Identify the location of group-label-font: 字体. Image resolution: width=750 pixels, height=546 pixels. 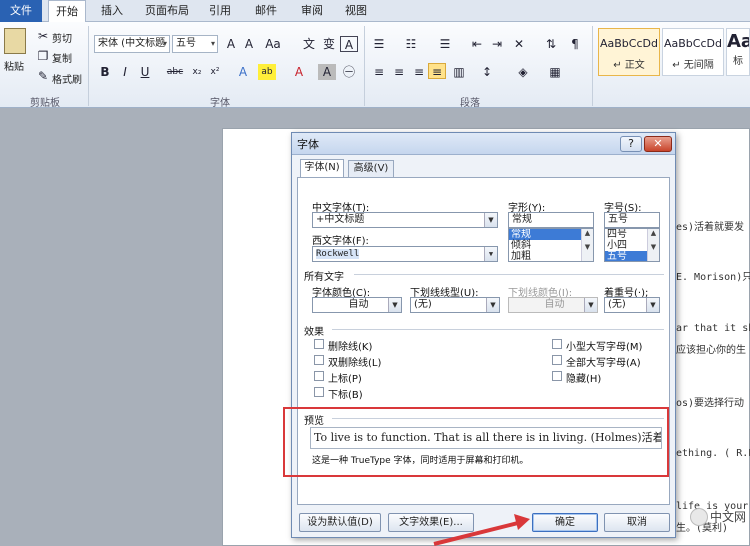
(220, 103).